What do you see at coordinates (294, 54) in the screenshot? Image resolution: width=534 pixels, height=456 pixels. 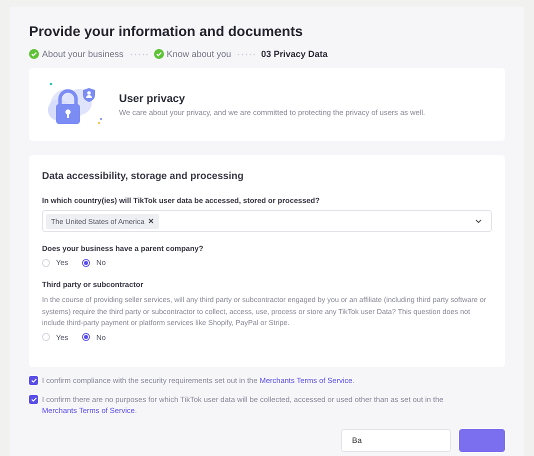 I see `step-label: 03 Privacy Data` at bounding box center [294, 54].